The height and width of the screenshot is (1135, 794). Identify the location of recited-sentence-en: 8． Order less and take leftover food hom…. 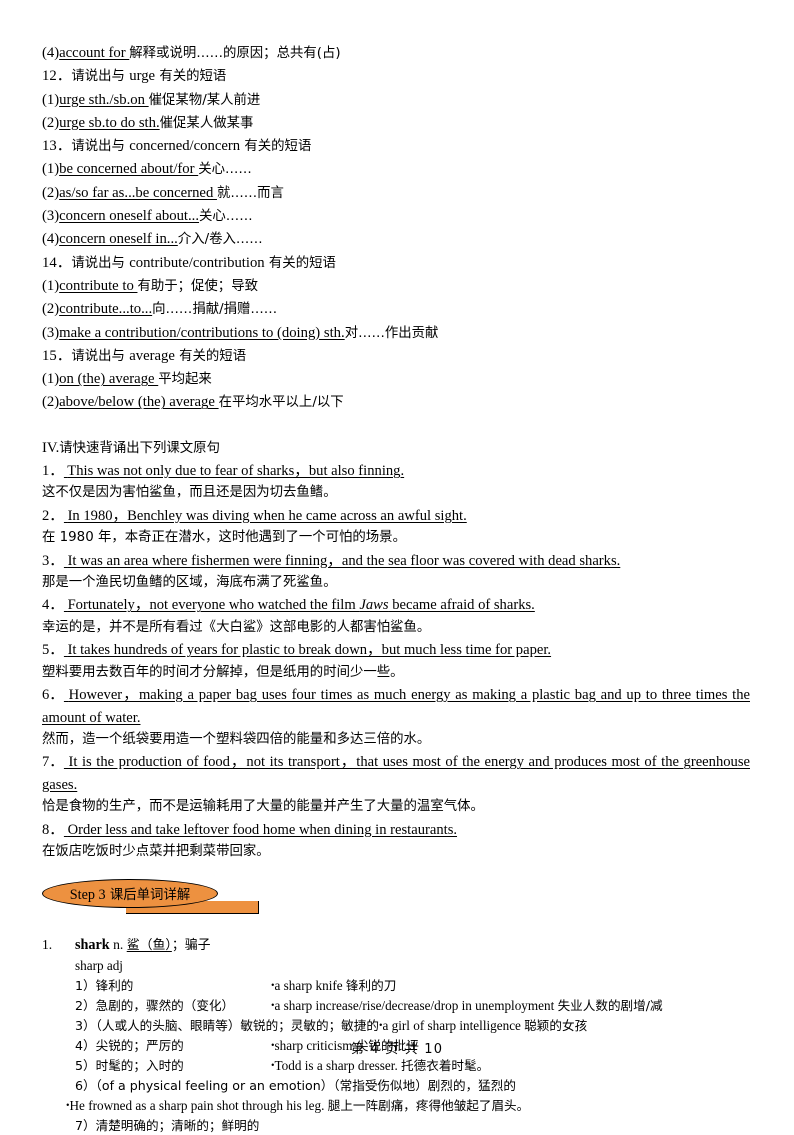
(396, 830).